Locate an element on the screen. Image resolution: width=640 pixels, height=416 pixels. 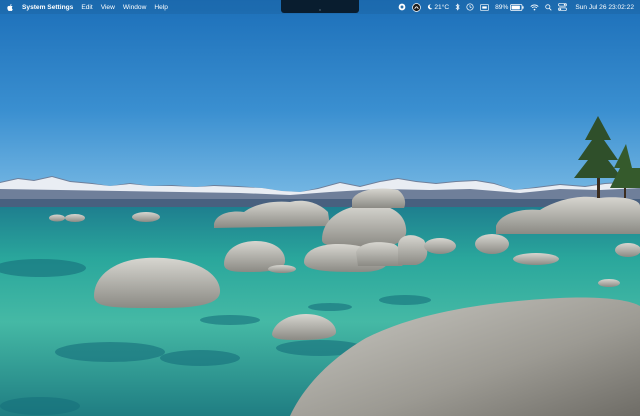
menu-bar-left: System Settings Edit View Window Help is located at coordinates (87, 7).